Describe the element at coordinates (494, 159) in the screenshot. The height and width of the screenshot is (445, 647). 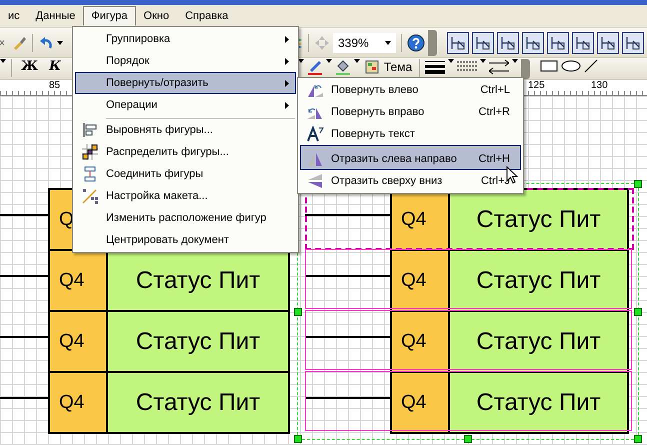
I see `shortcut-label: Ctrl+H` at that location.